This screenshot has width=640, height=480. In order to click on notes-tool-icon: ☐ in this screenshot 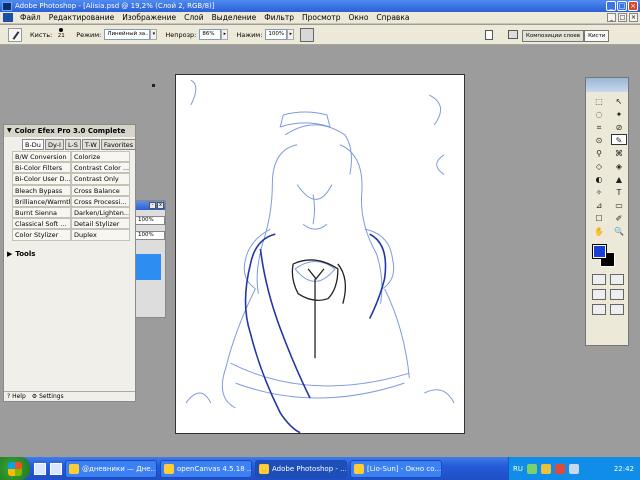, I will do `click(599, 217)`.